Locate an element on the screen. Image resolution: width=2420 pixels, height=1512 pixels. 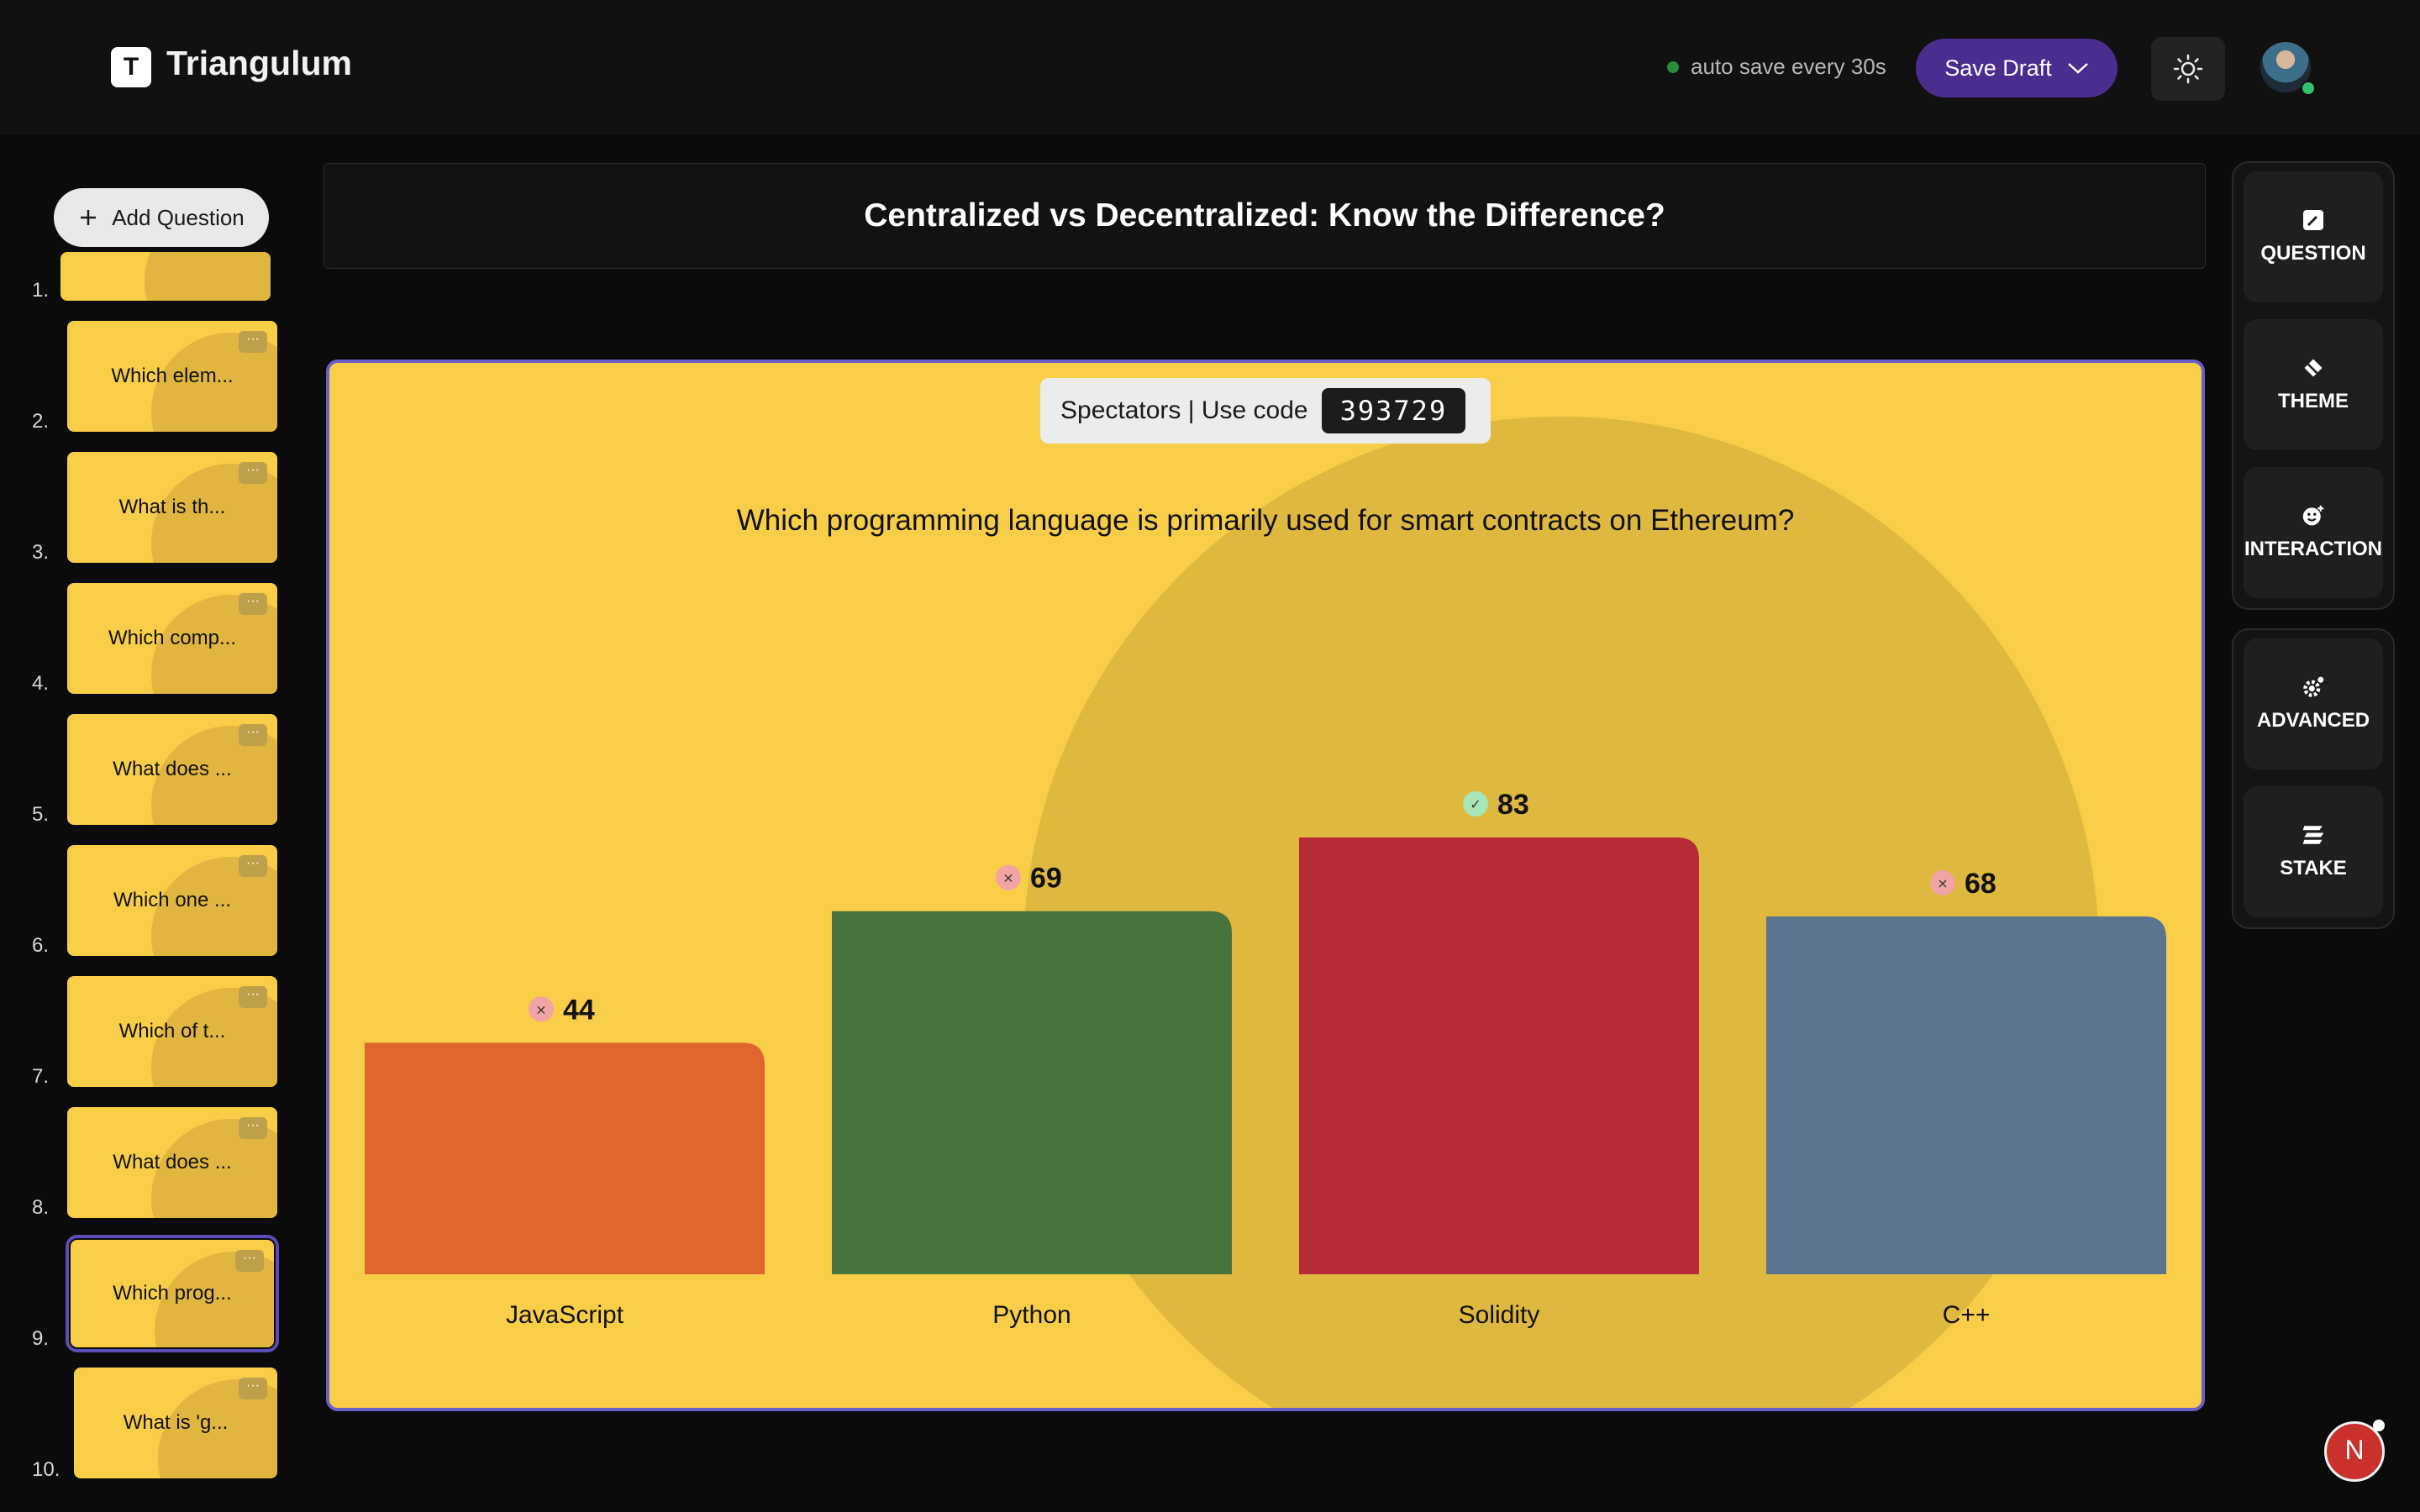
theme-tab-label: THEME is located at coordinates (2313, 401).